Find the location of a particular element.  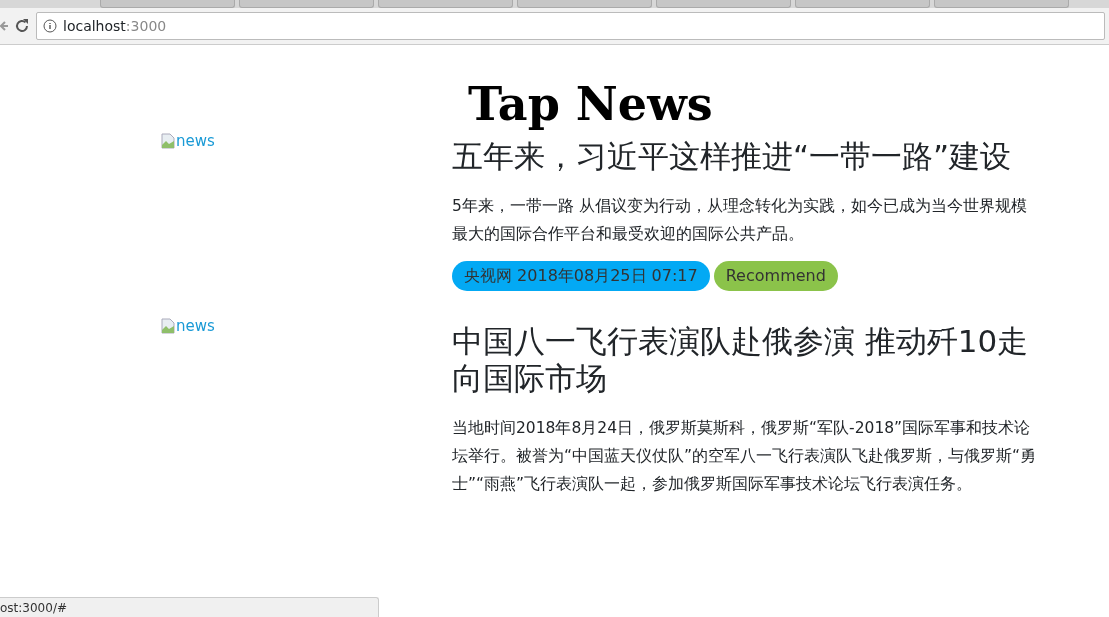

info-tag: Recommend is located at coordinates (775, 275).